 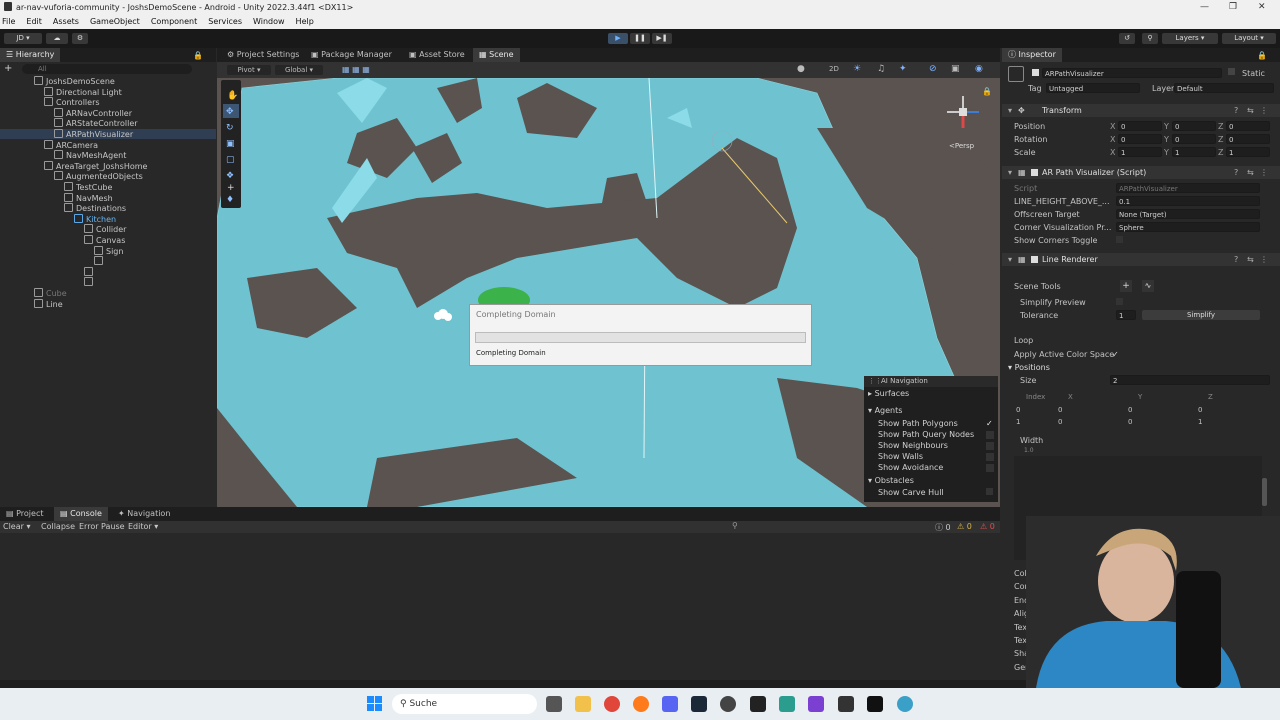 I want to click on visual-studio-icon, so click(x=816, y=704).